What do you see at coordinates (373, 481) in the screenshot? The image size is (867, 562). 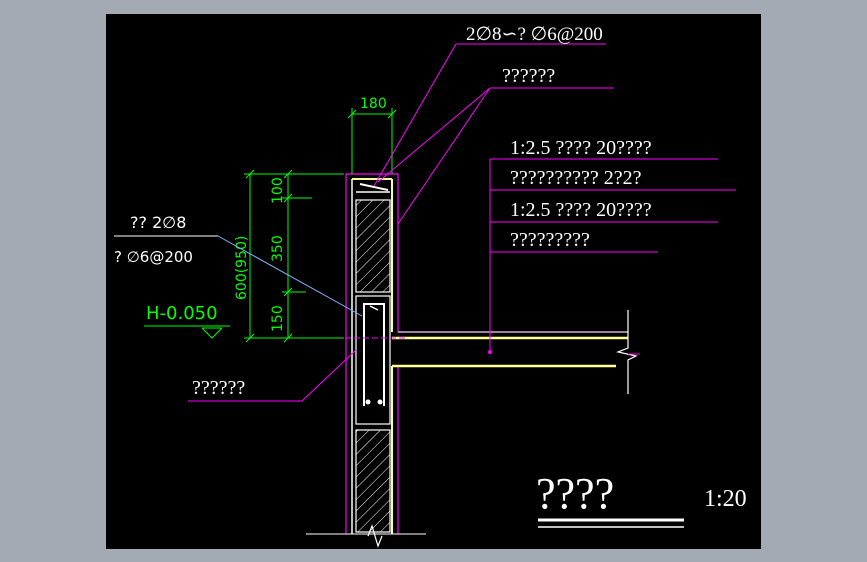 I see `masonry-lower` at bounding box center [373, 481].